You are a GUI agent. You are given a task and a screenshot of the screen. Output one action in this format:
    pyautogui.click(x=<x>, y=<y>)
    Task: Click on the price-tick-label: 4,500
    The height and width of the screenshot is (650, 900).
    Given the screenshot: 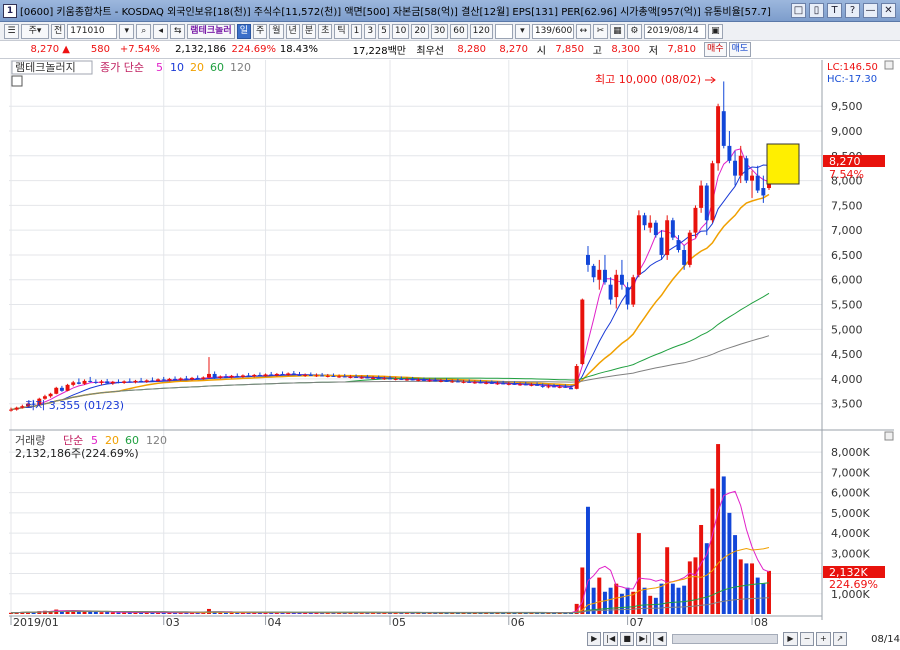 What is the action you would take?
    pyautogui.click(x=847, y=354)
    